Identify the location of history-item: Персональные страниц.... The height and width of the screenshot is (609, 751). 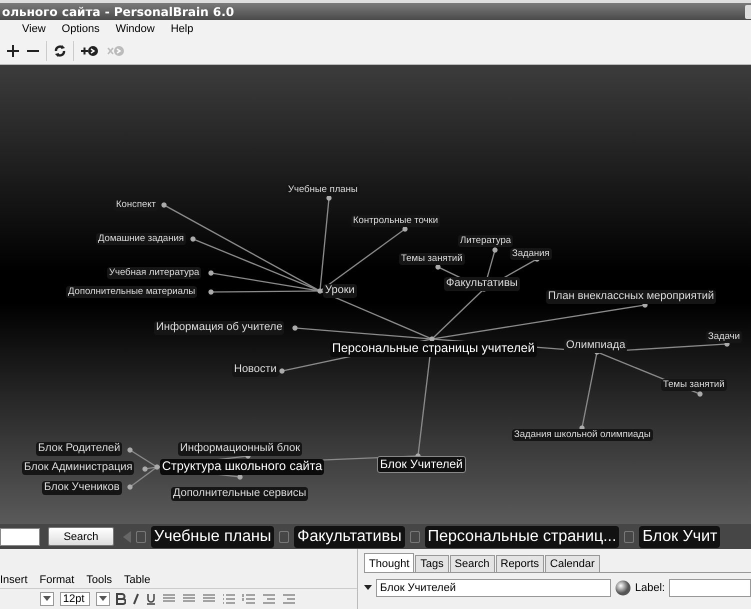
(522, 537).